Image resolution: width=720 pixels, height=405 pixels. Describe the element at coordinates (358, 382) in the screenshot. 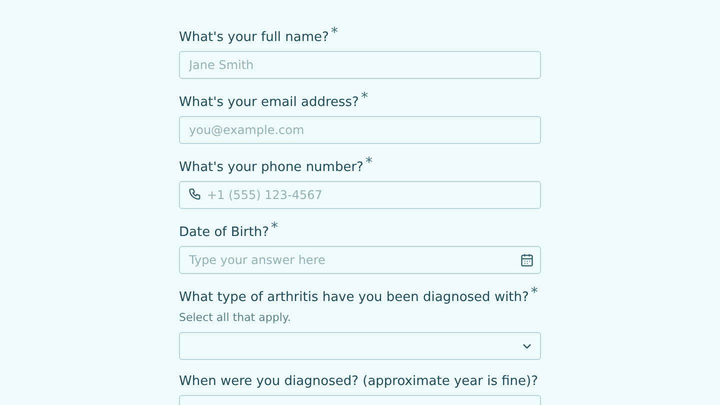

I see `field-label: When were you diagnosed? (approximate year is fine)?` at that location.